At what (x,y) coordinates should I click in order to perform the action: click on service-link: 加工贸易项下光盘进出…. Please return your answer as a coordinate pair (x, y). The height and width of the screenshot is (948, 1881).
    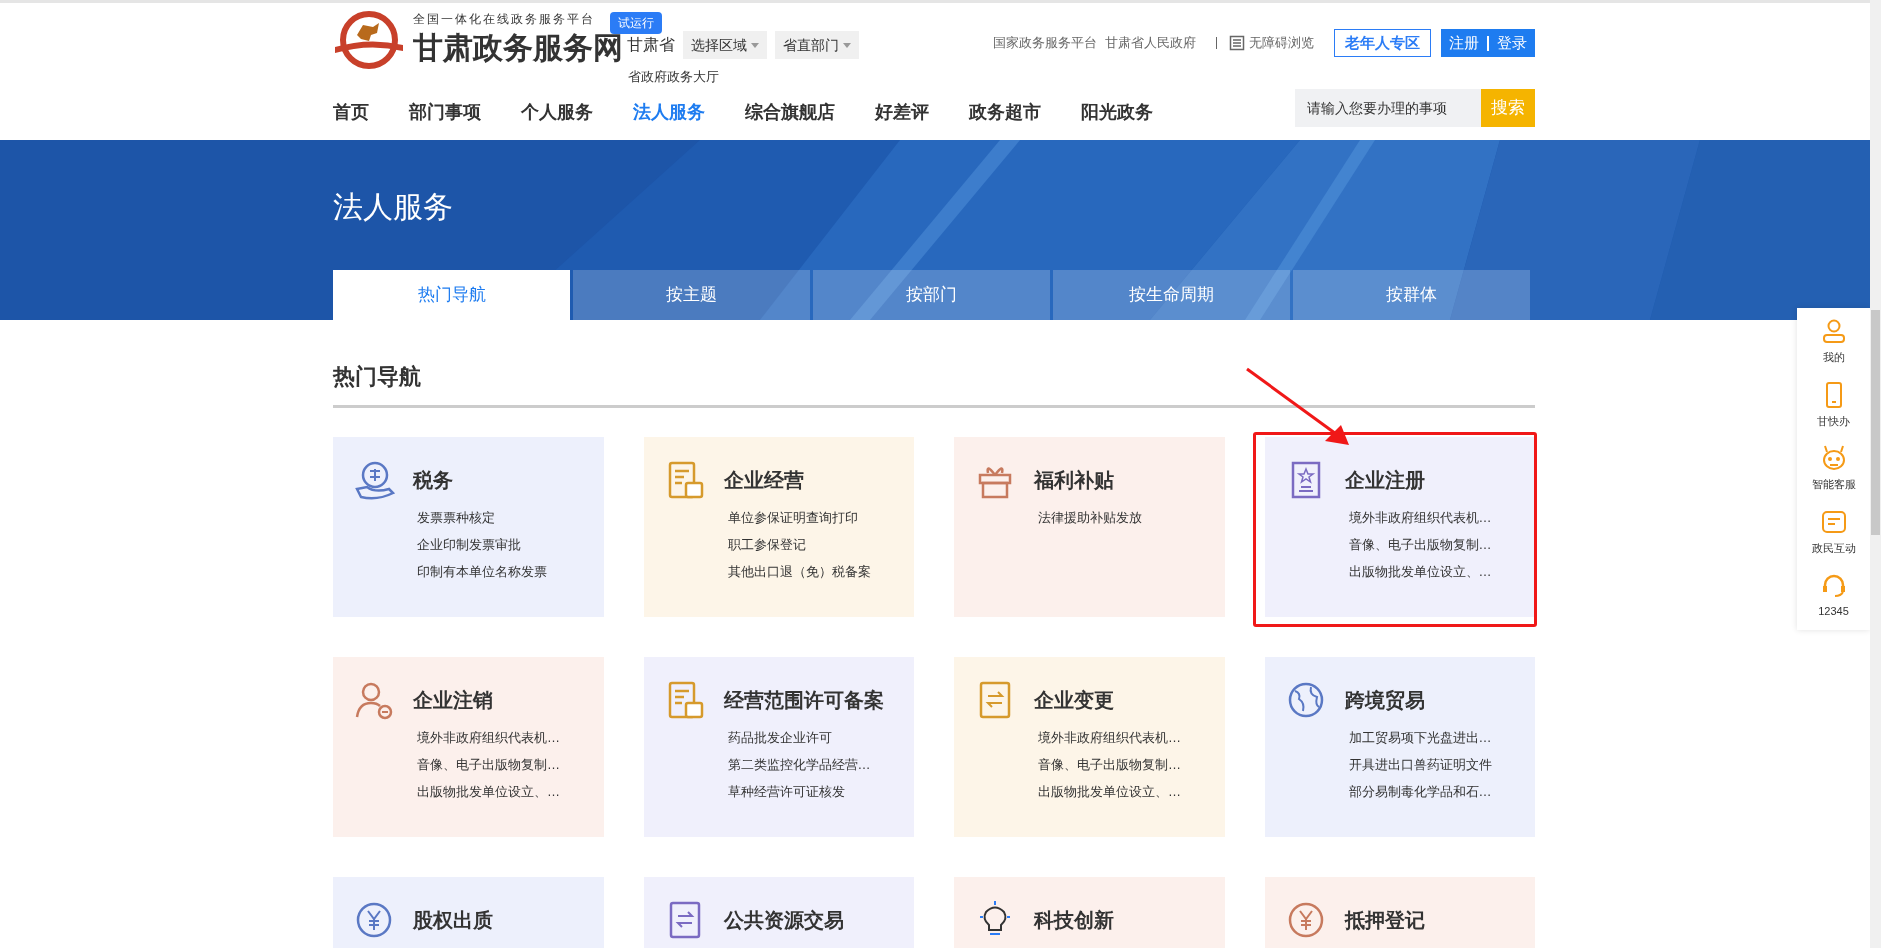
    Looking at the image, I should click on (1441, 738).